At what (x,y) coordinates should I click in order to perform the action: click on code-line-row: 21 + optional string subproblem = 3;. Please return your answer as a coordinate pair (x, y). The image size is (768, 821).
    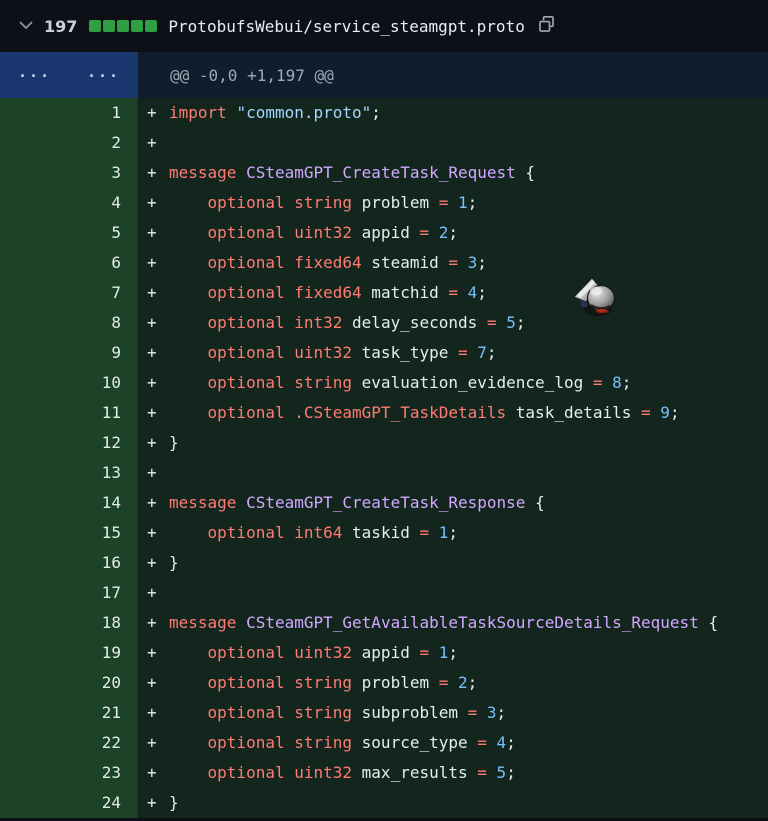
    Looking at the image, I should click on (384, 713).